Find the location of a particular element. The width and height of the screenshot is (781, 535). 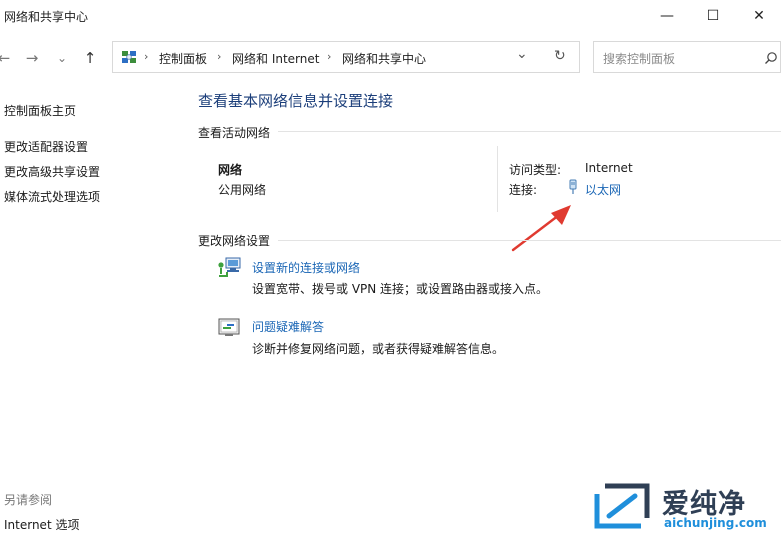

recent-locations-button: ⌄ is located at coordinates (62, 58).